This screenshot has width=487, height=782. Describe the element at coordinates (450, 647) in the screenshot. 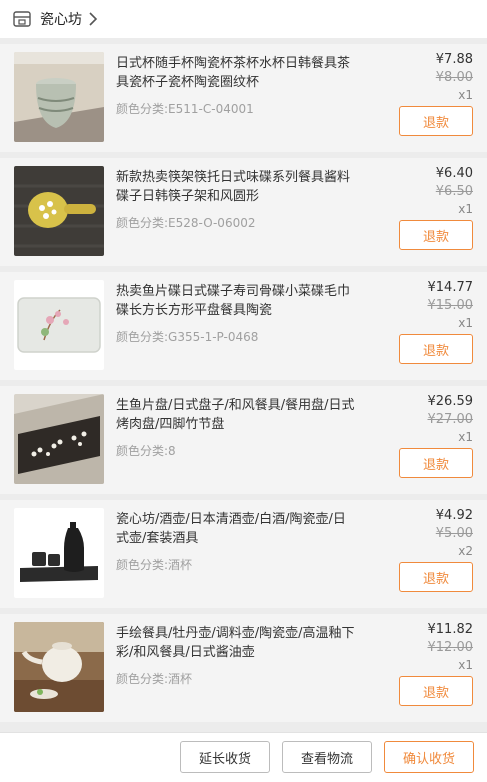

I see `product-original-price: ¥12.00` at that location.